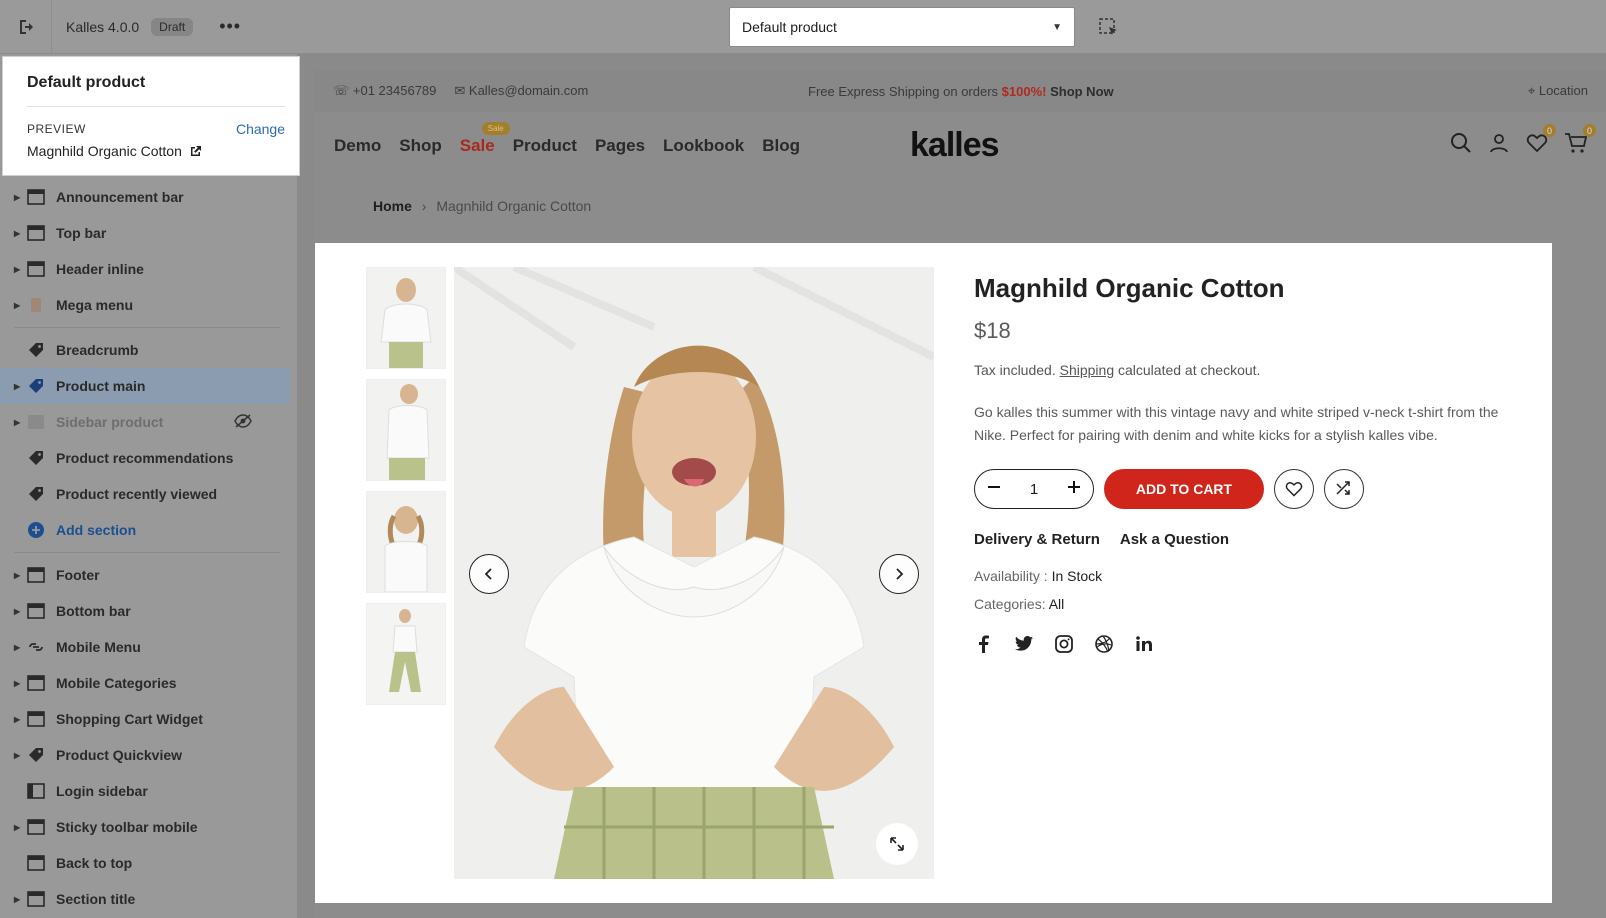 Image resolution: width=1606 pixels, height=918 pixels. What do you see at coordinates (1461, 145) in the screenshot?
I see `search-icon` at bounding box center [1461, 145].